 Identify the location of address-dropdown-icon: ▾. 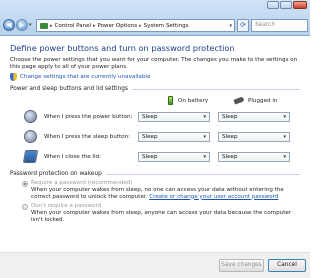
(230, 26).